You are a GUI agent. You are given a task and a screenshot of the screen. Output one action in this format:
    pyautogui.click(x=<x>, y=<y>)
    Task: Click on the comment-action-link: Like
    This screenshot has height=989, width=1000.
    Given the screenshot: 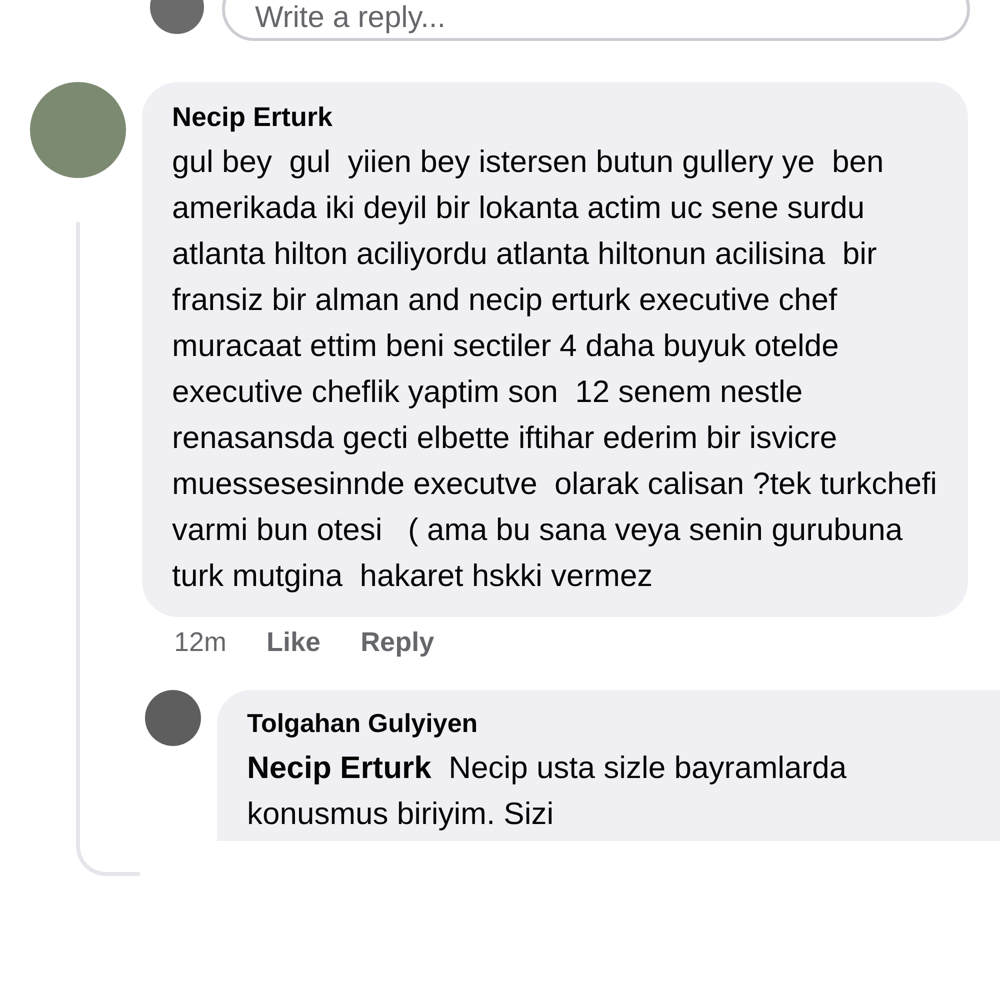 What is the action you would take?
    pyautogui.click(x=293, y=642)
    